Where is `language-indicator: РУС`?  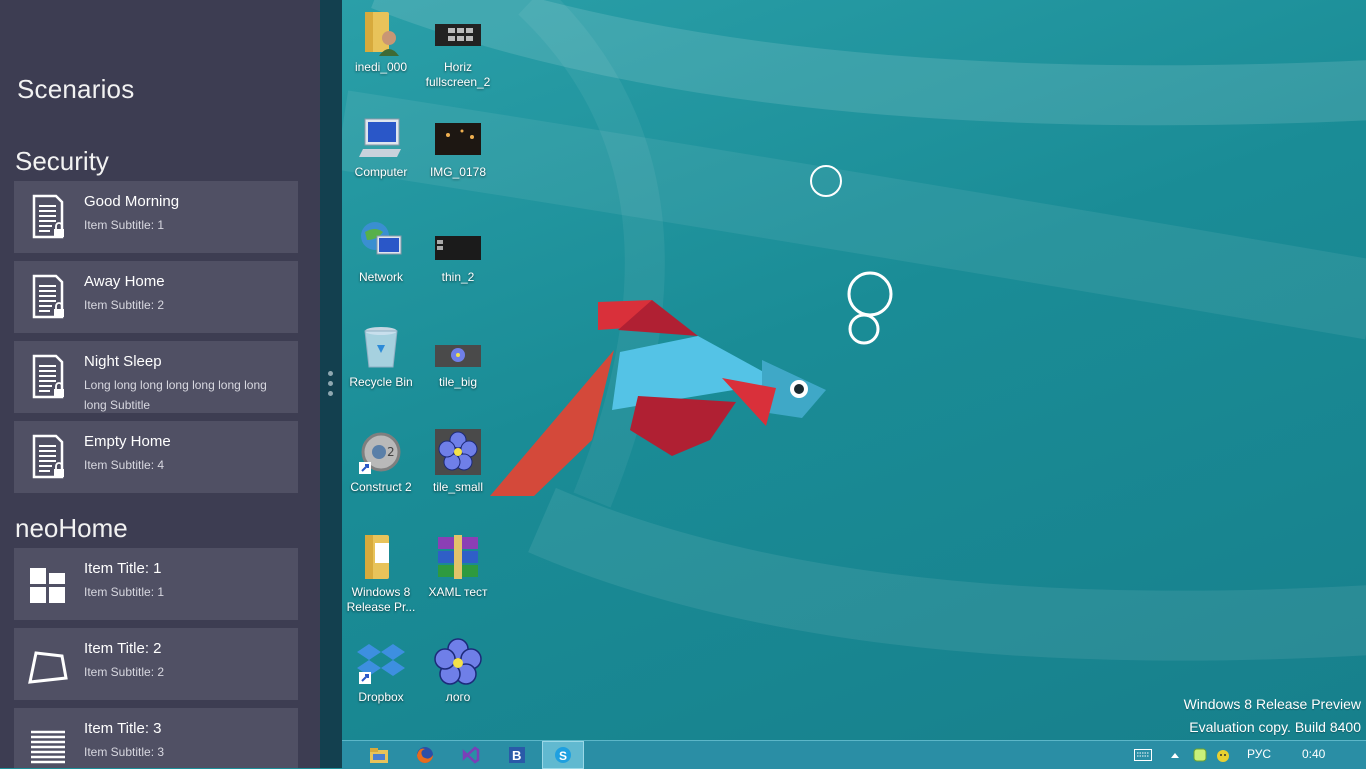 language-indicator: РУС is located at coordinates (1259, 754).